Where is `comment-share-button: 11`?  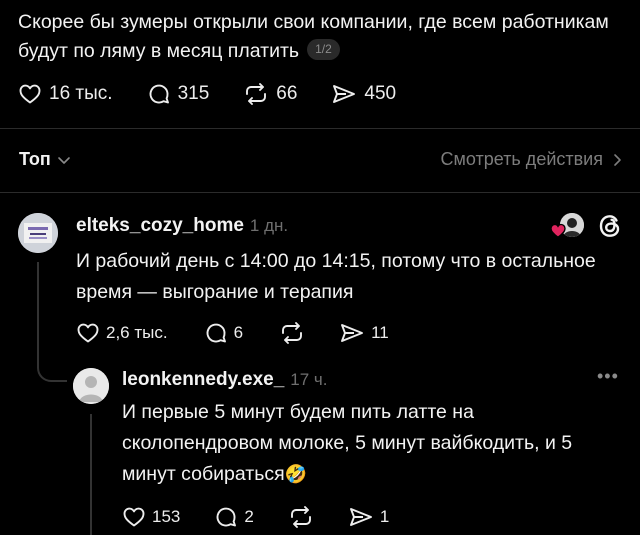 comment-share-button: 11 is located at coordinates (364, 333).